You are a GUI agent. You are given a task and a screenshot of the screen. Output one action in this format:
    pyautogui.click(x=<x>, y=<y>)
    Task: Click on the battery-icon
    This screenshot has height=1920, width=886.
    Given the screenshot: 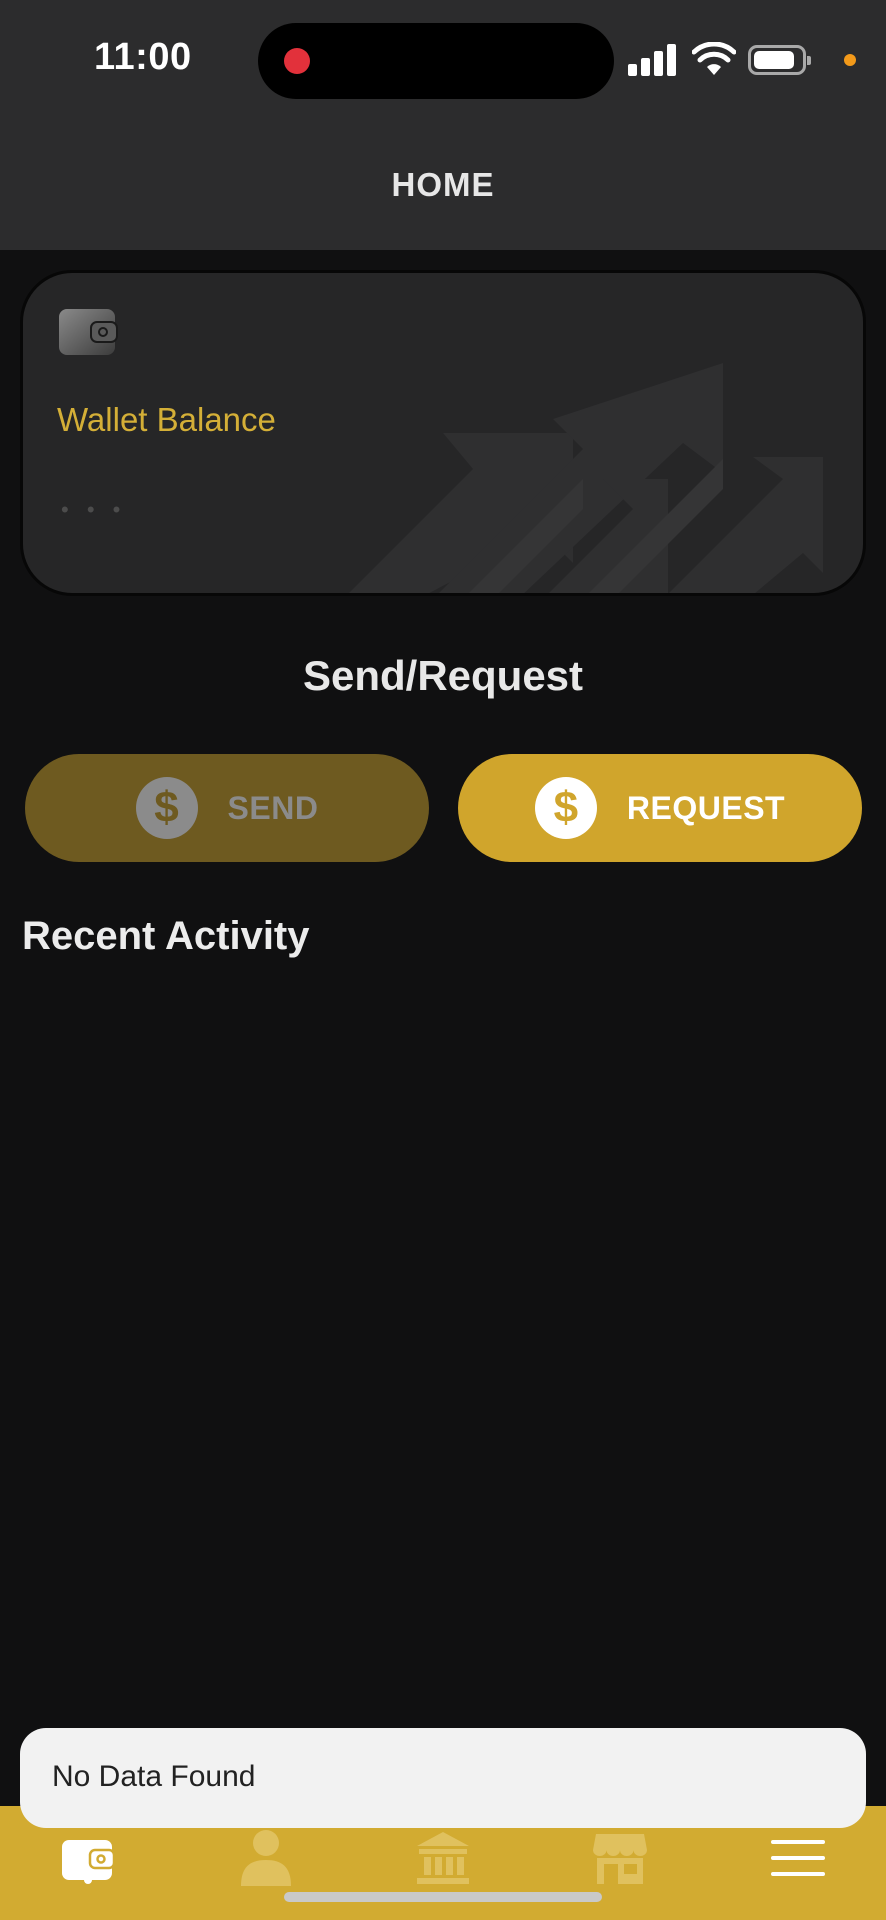 What is the action you would take?
    pyautogui.click(x=779, y=60)
    